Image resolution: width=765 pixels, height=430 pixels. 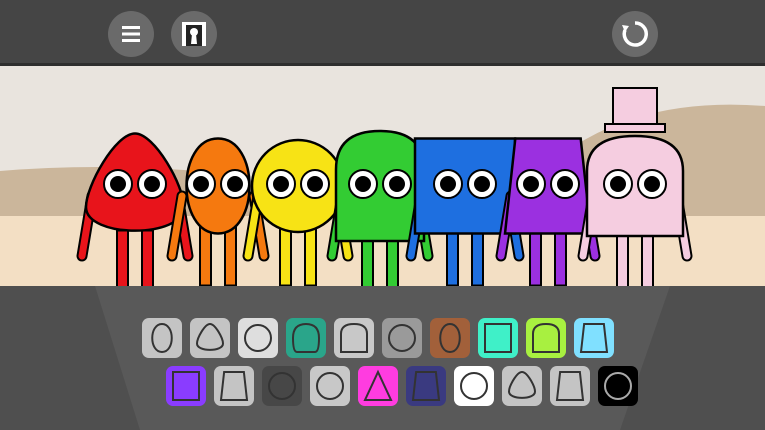 I want to click on reset-icon, so click(x=635, y=34).